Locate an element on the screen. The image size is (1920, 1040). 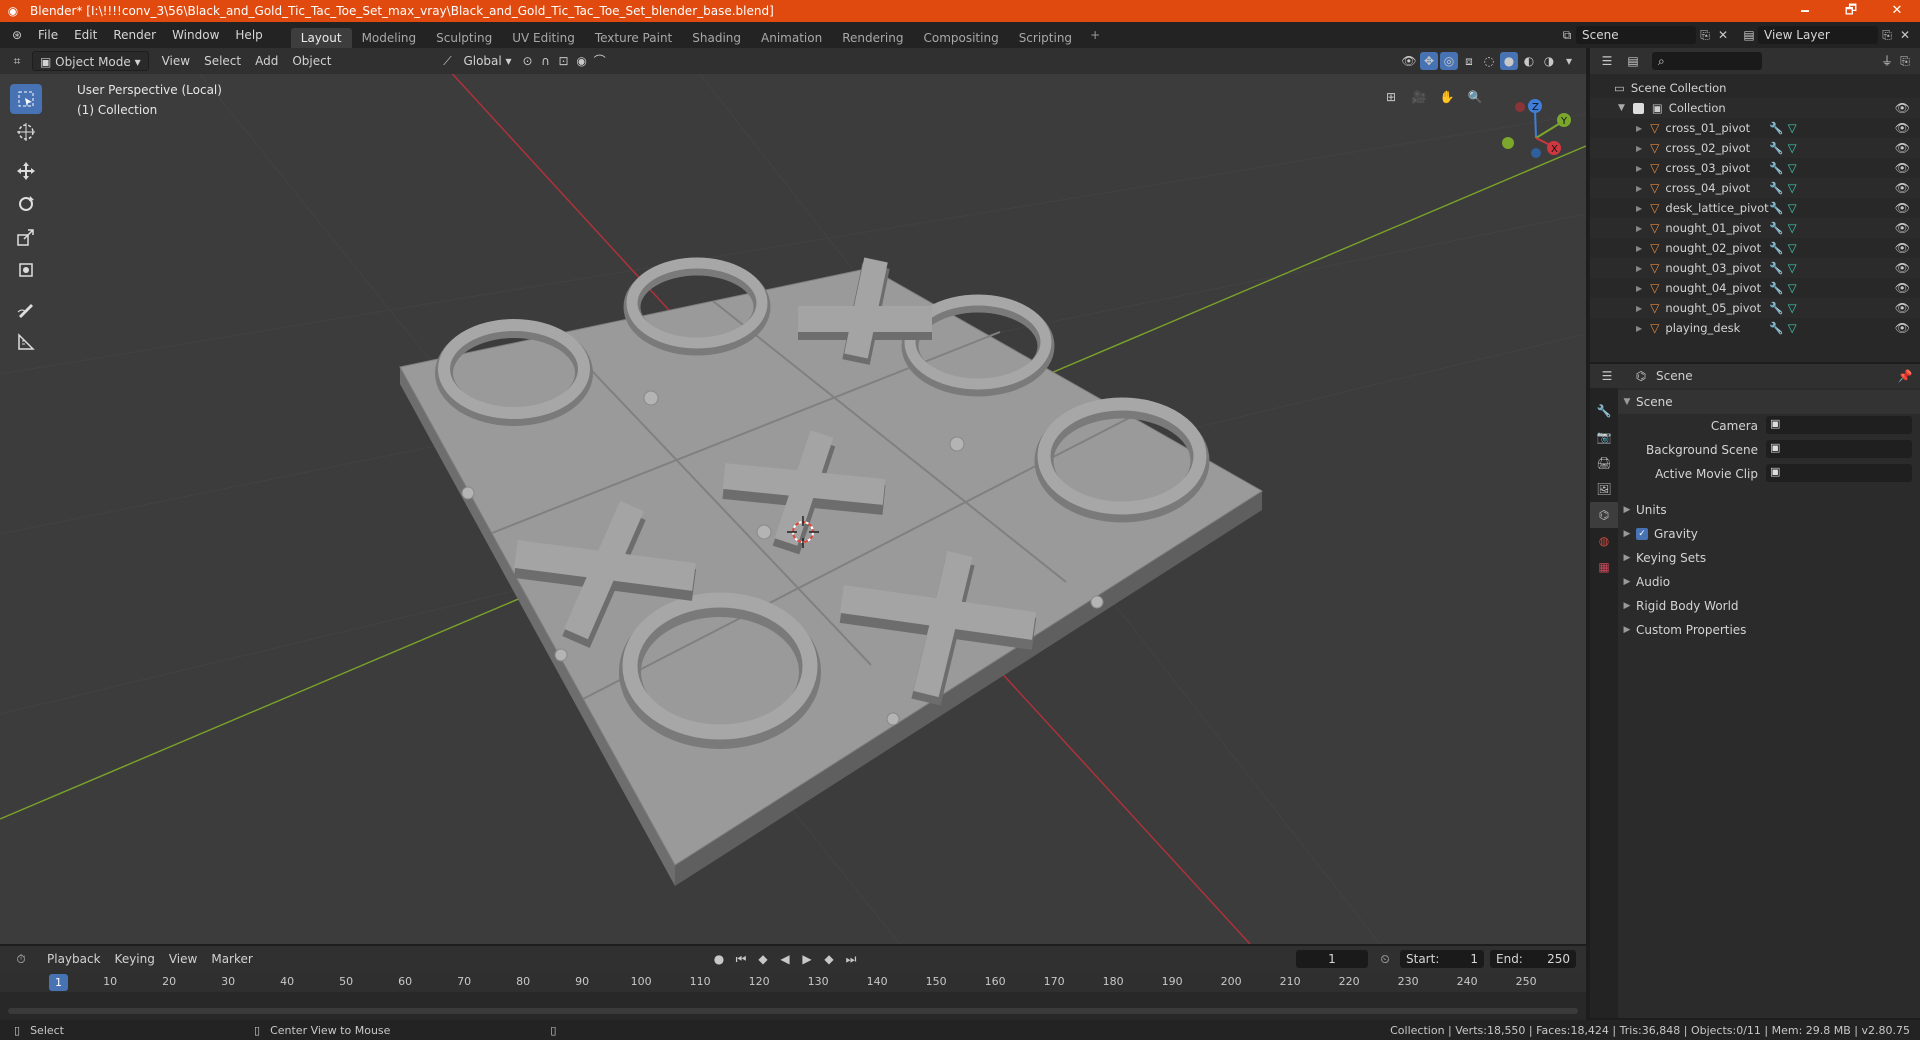
start-frame-field: Start: 1 is located at coordinates (1442, 959).